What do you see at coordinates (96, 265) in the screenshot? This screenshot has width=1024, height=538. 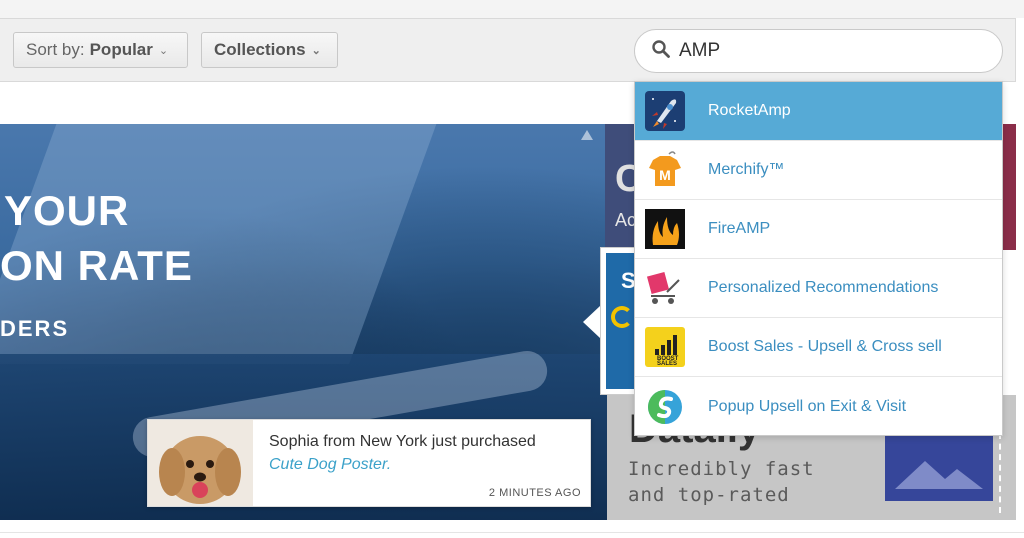 I see `hero-headline-line2: ON RATE` at bounding box center [96, 265].